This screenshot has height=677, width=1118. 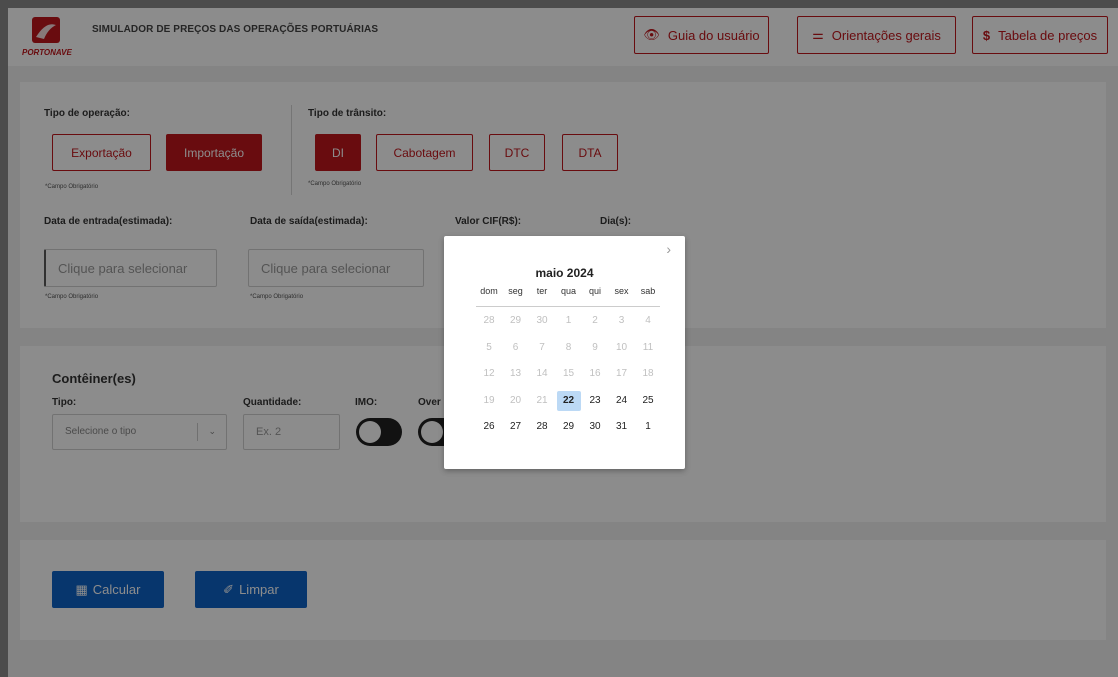 What do you see at coordinates (595, 320) in the screenshot?
I see `day-cell: 2` at bounding box center [595, 320].